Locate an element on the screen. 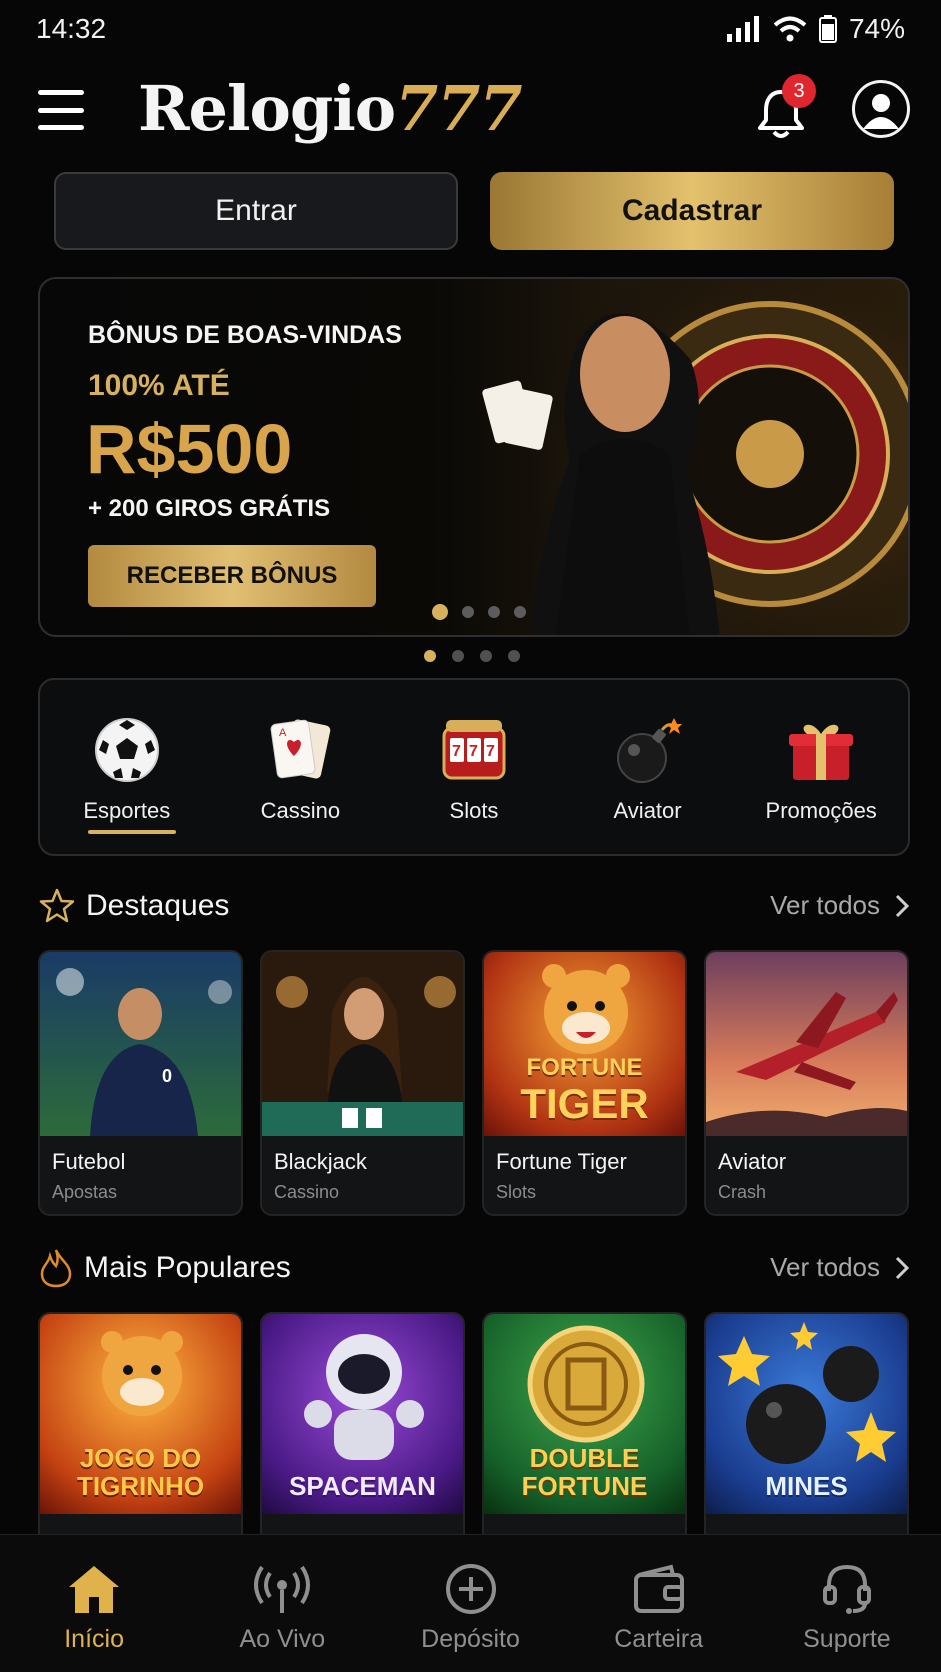  cards-icon: A is located at coordinates (300, 749).